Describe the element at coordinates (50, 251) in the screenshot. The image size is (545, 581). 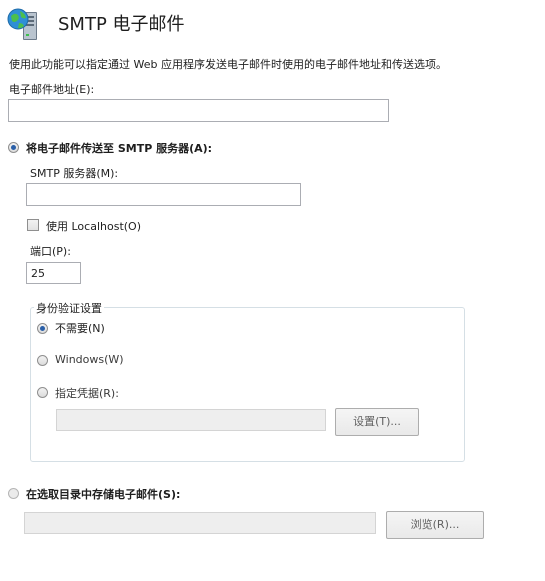
I see `port-label: 端口(P):` at that location.